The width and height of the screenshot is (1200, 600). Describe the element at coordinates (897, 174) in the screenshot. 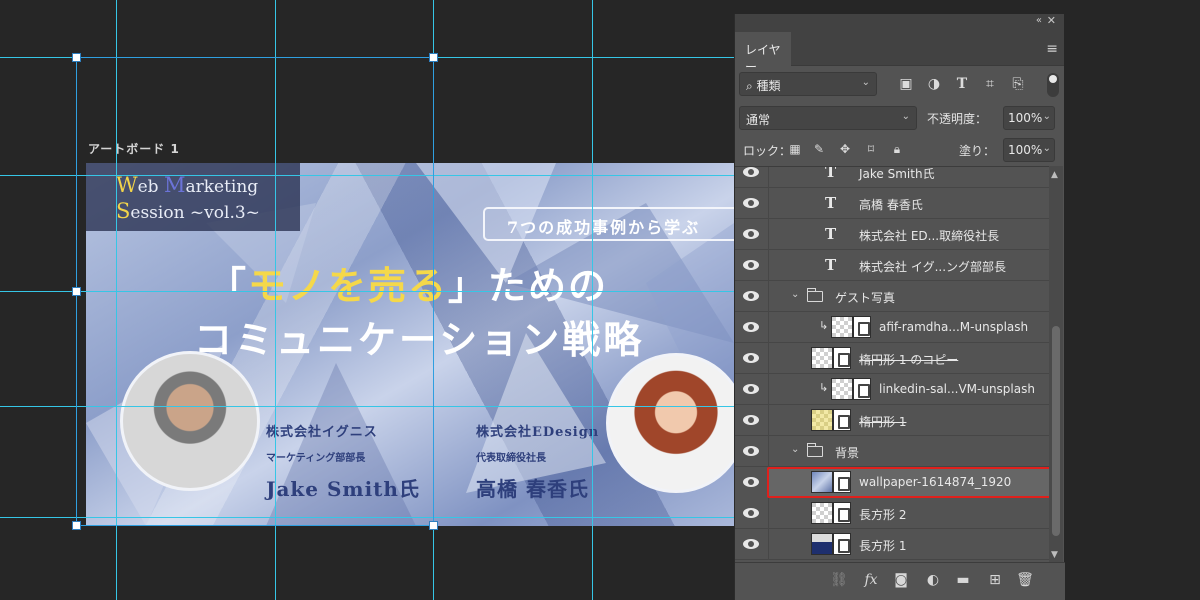

I see `layer-name: Jake Smith氏` at that location.